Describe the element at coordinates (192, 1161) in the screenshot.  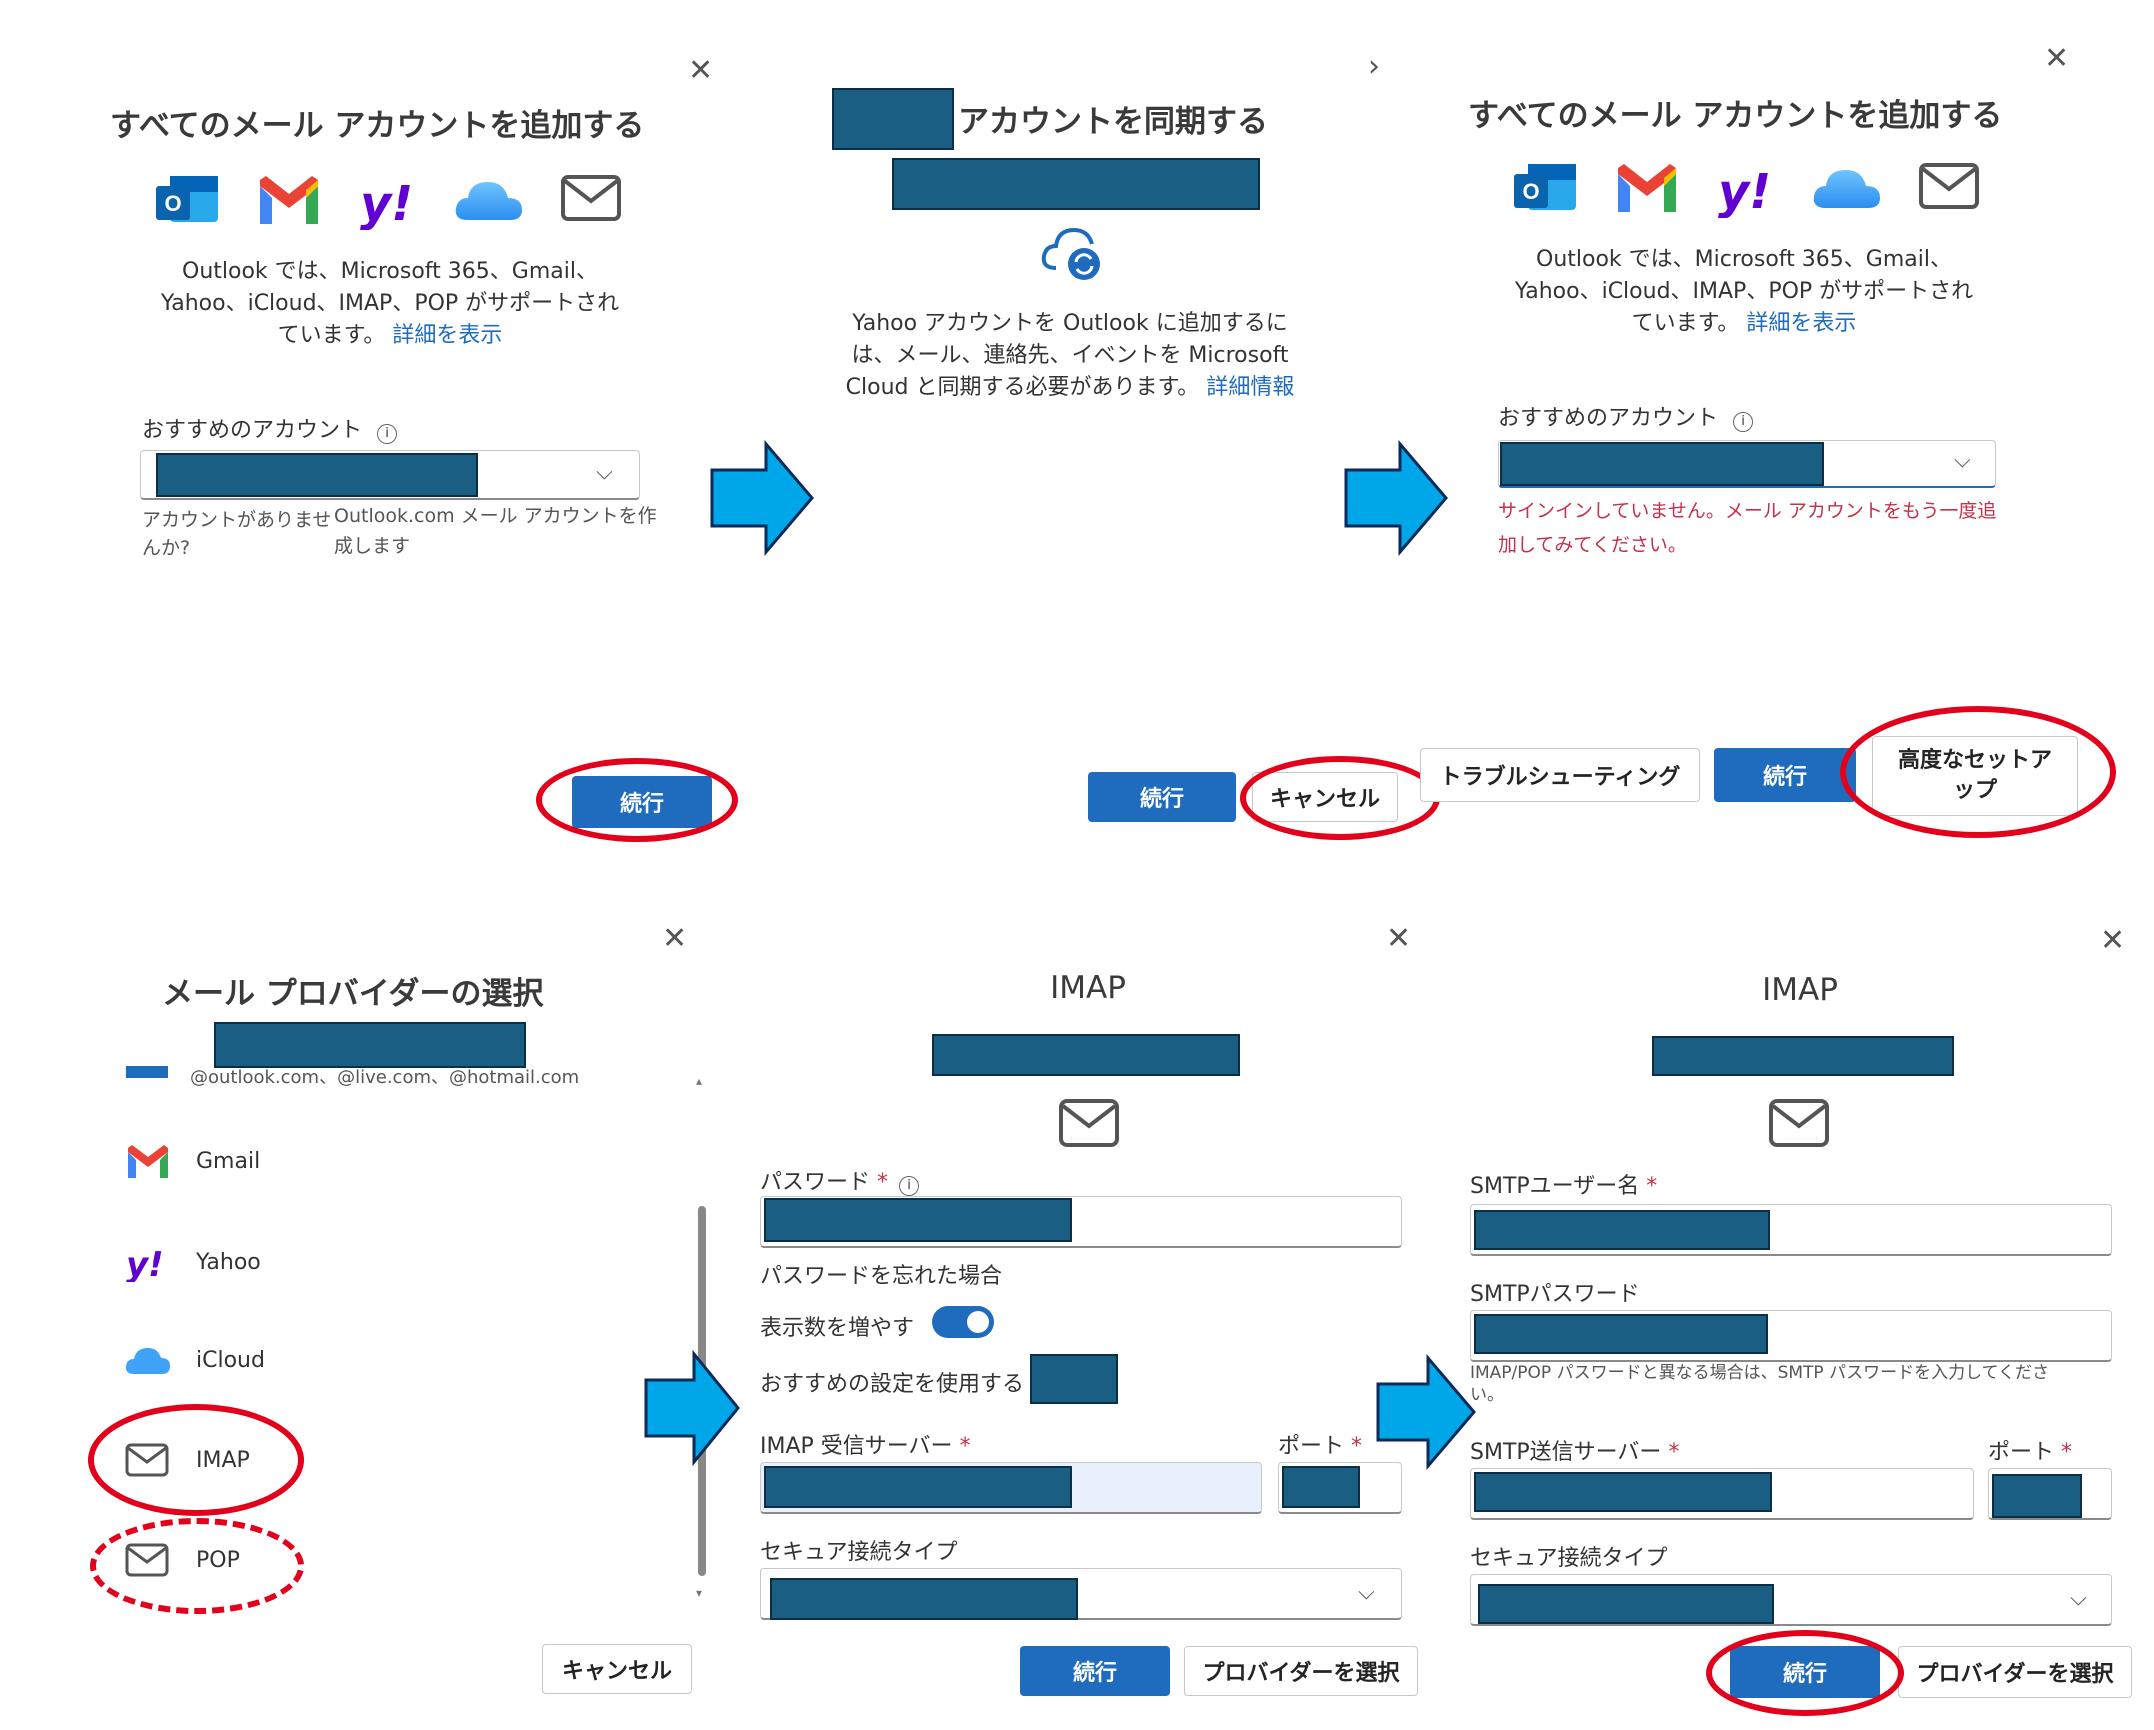
I see `provider-gmail: Gmail` at that location.